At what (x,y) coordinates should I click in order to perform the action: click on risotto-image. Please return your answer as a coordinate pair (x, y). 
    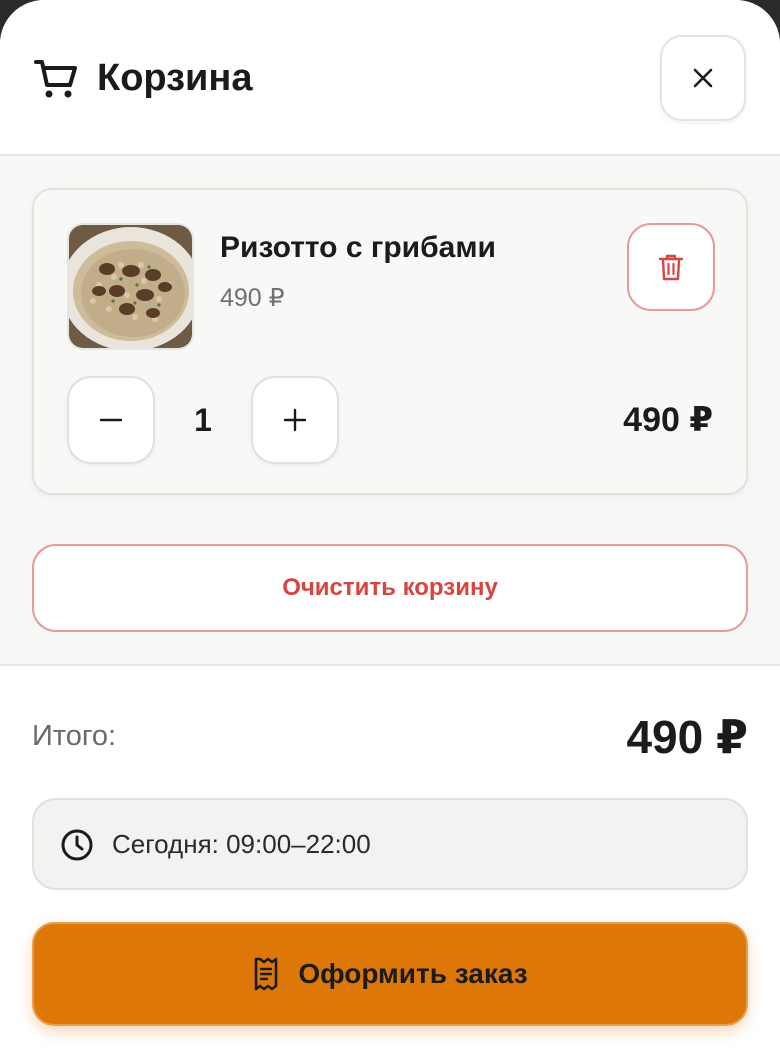
    Looking at the image, I should click on (130, 286).